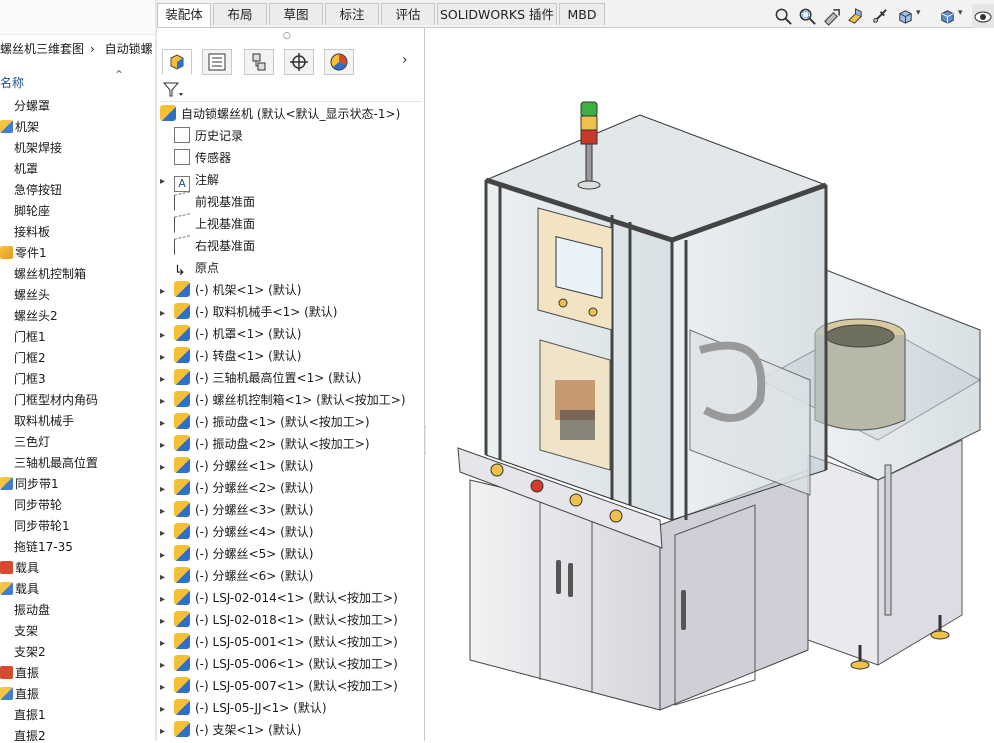 The height and width of the screenshot is (743, 994). What do you see at coordinates (230, 290) in the screenshot?
I see `tree-item: ▸ (-) 机架<1> (默认)` at bounding box center [230, 290].